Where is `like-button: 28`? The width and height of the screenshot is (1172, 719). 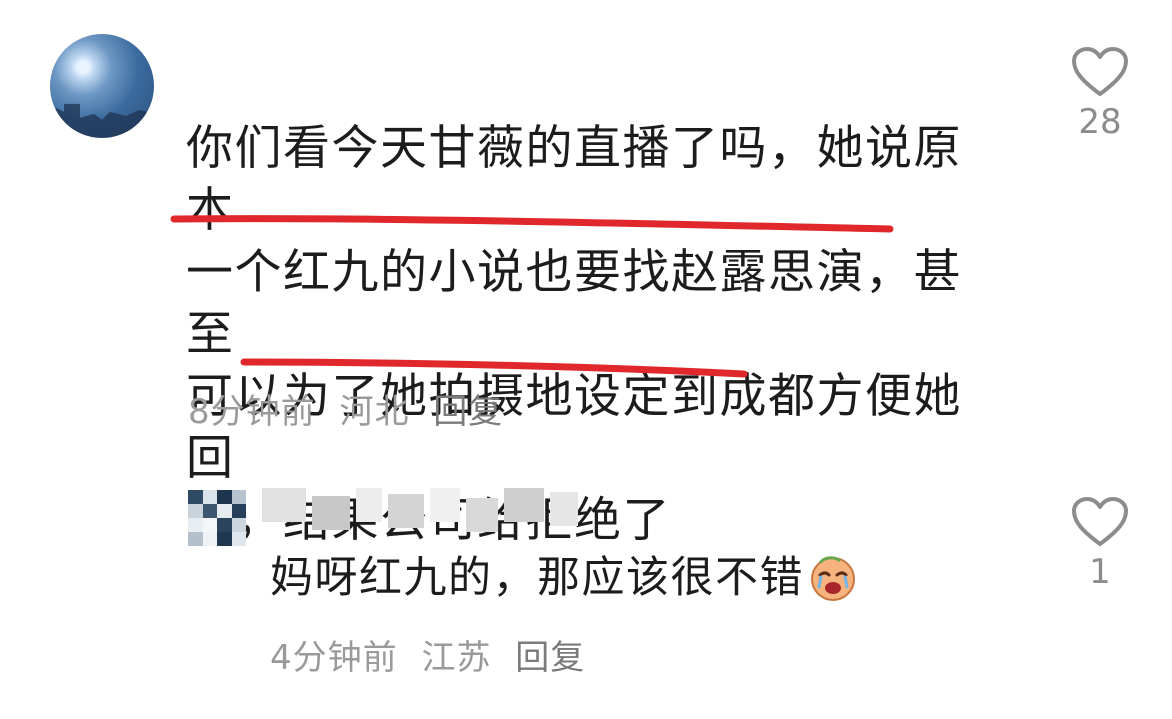 like-button: 28 is located at coordinates (1100, 94).